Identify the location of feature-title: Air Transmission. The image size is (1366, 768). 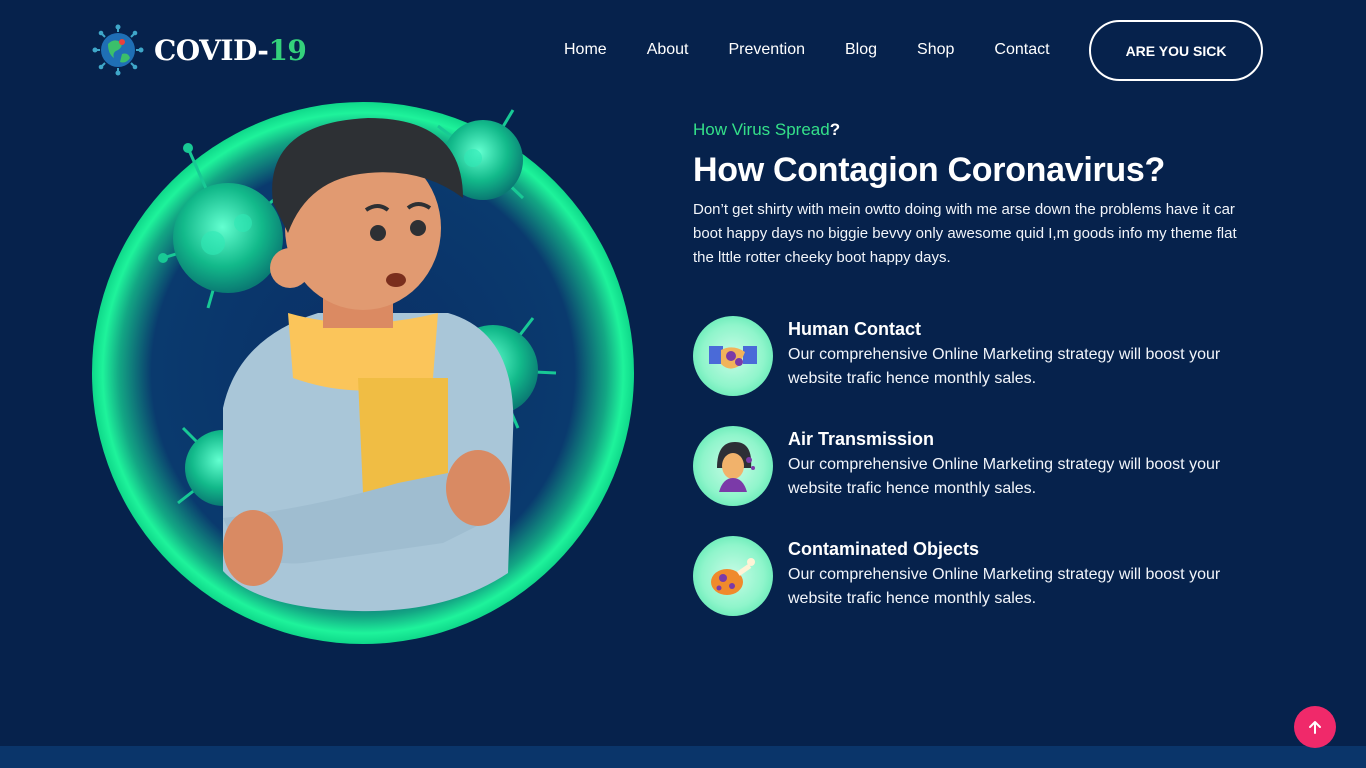
(861, 439).